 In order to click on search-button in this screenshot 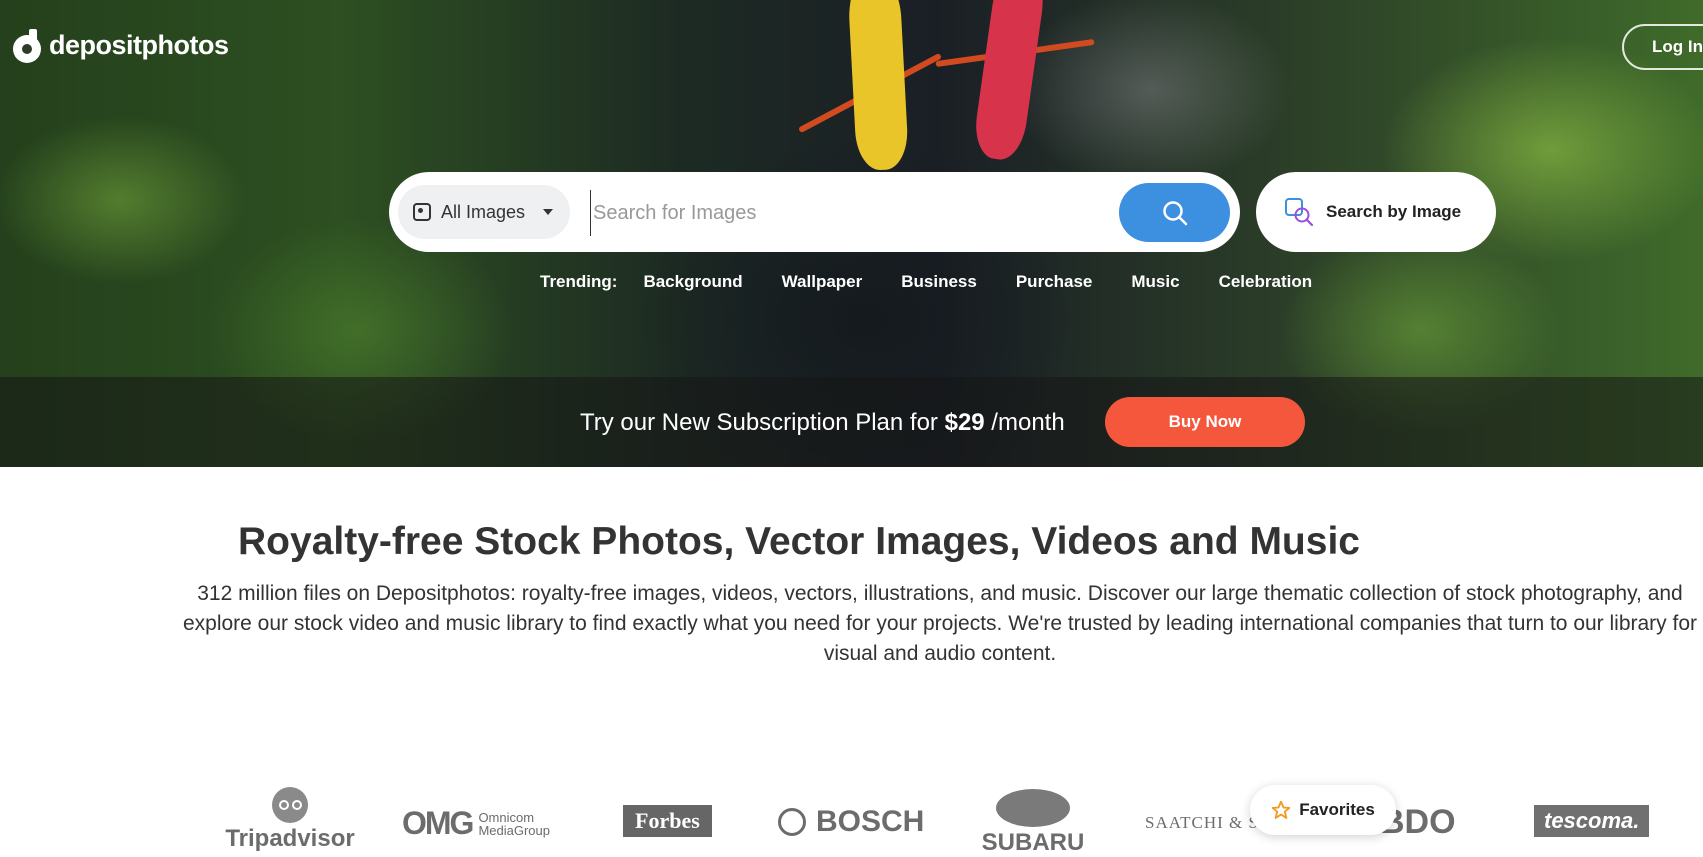, I will do `click(1174, 212)`.